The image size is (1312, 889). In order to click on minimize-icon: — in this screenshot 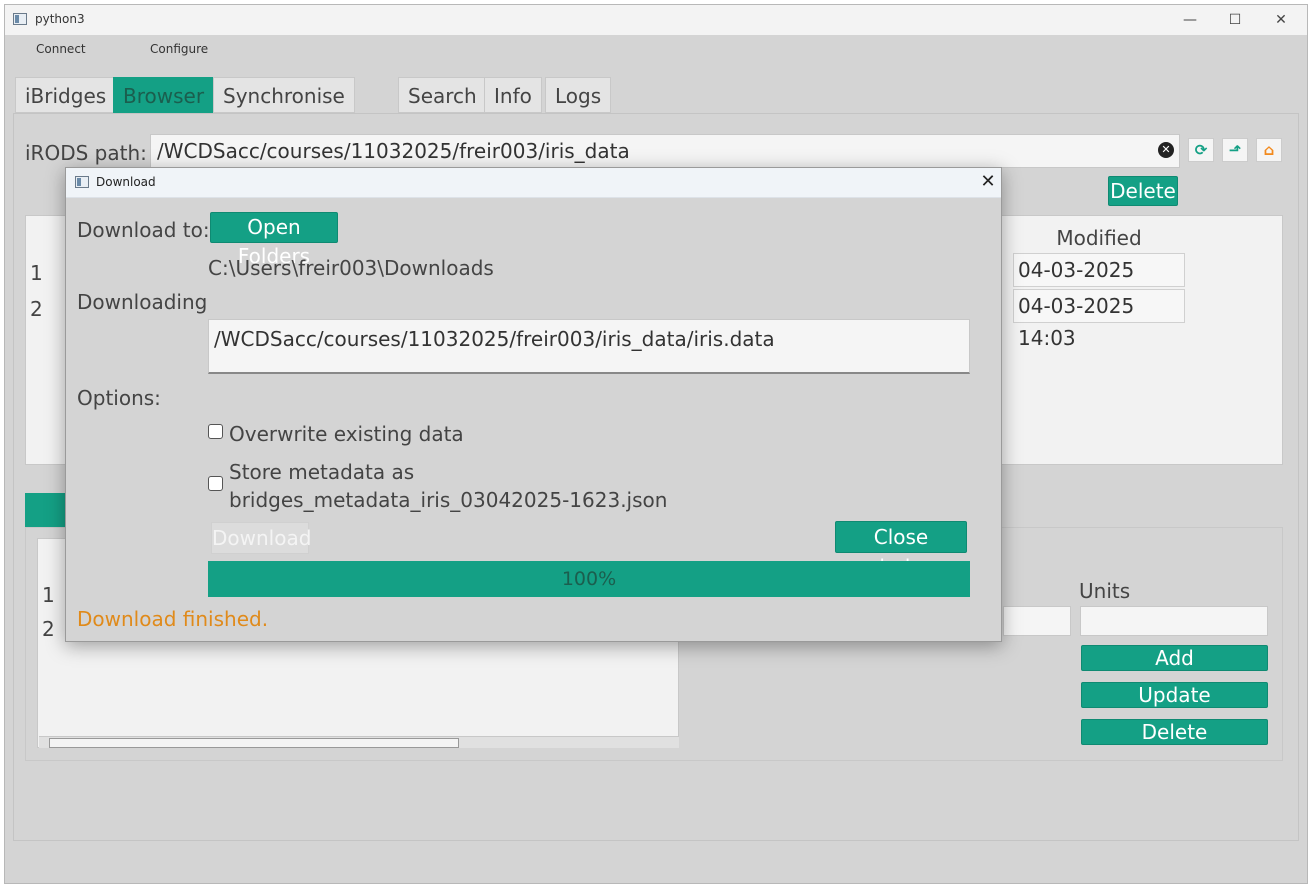, I will do `click(1190, 20)`.